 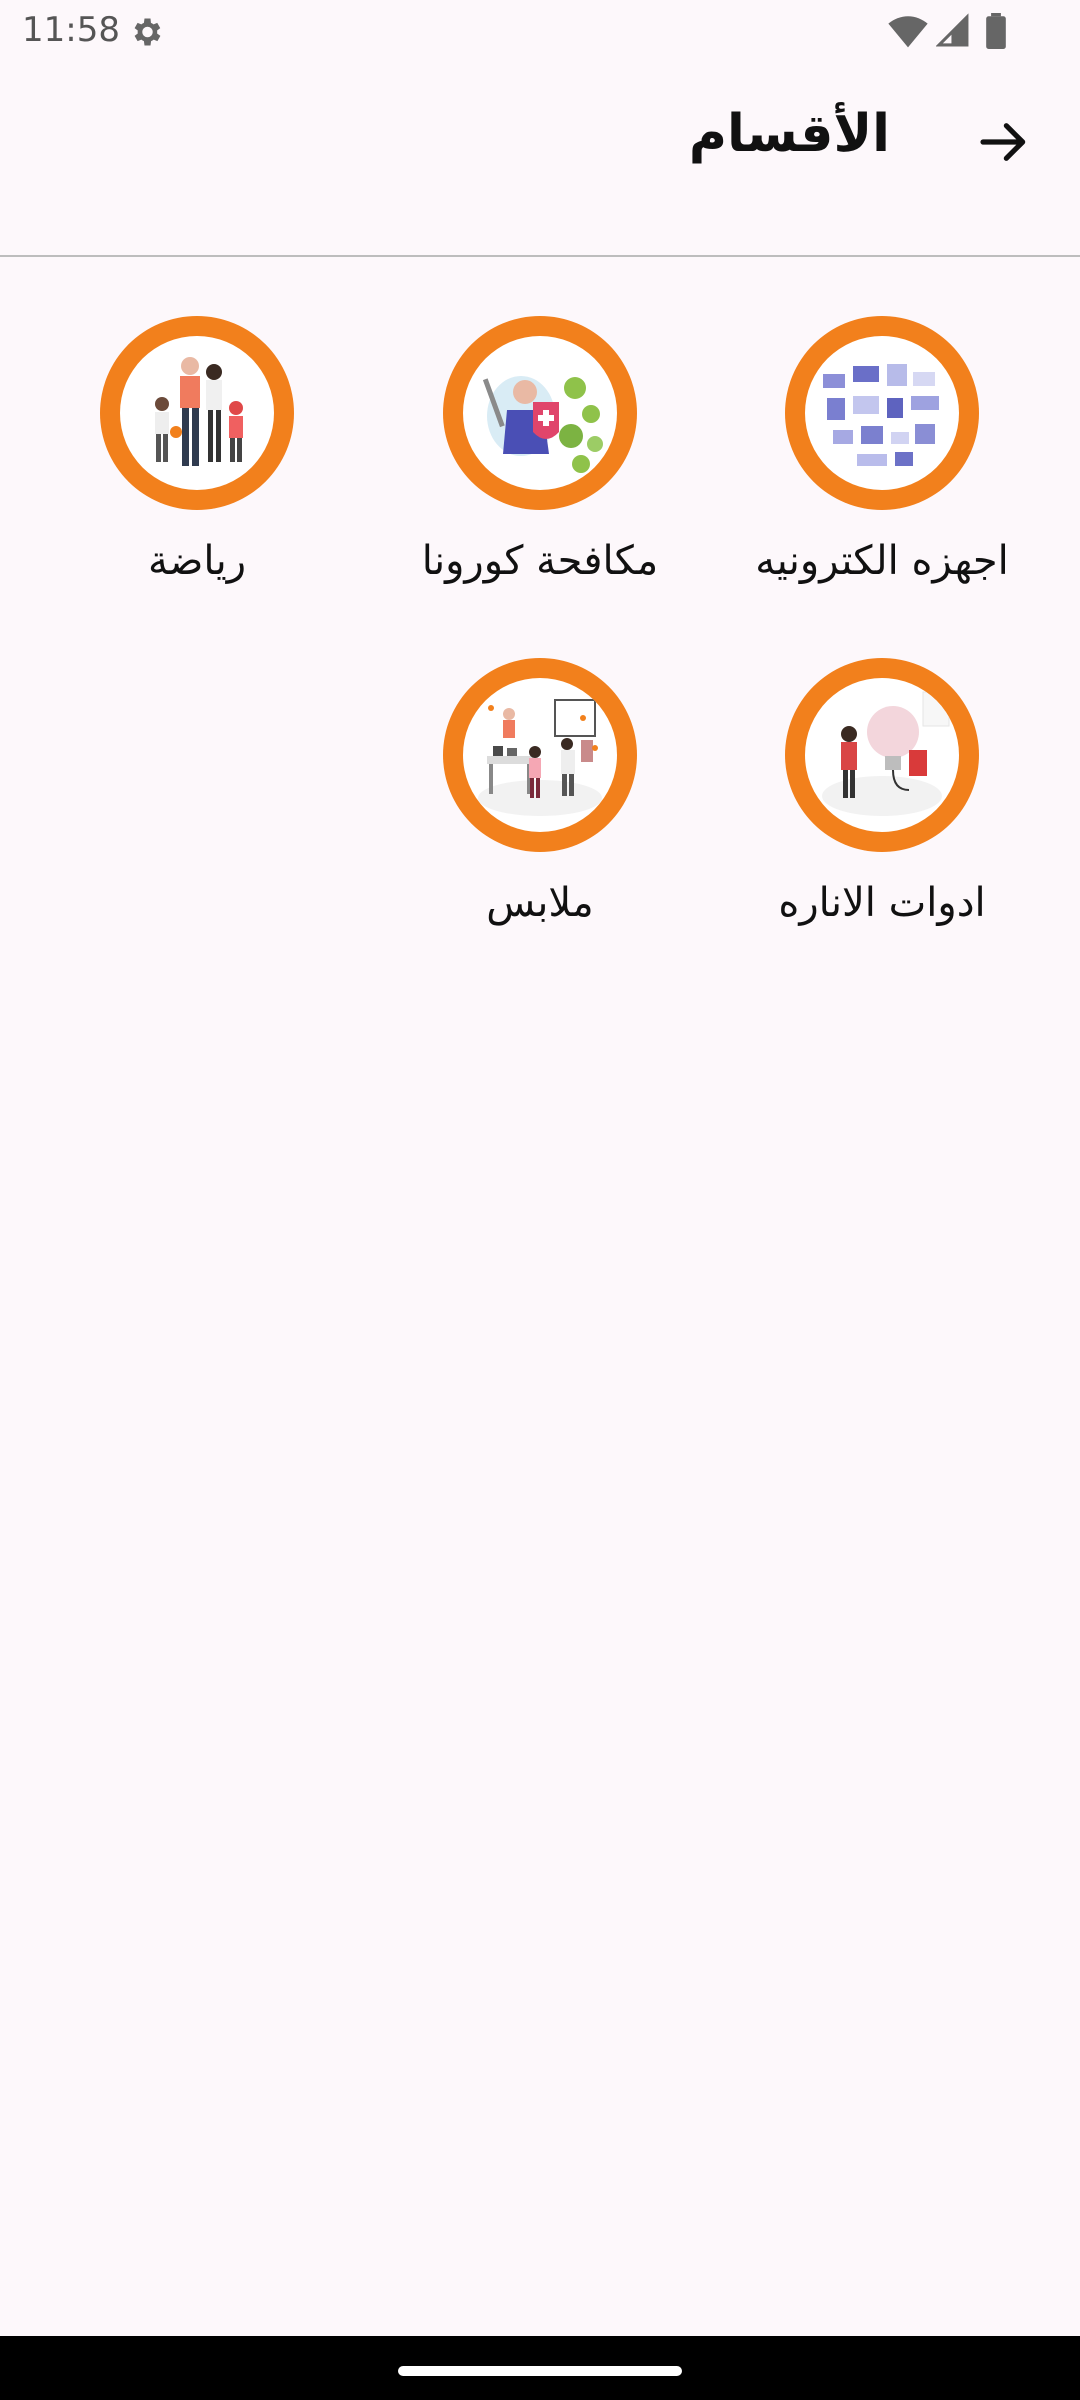 I want to click on gear-icon, so click(x=147, y=32).